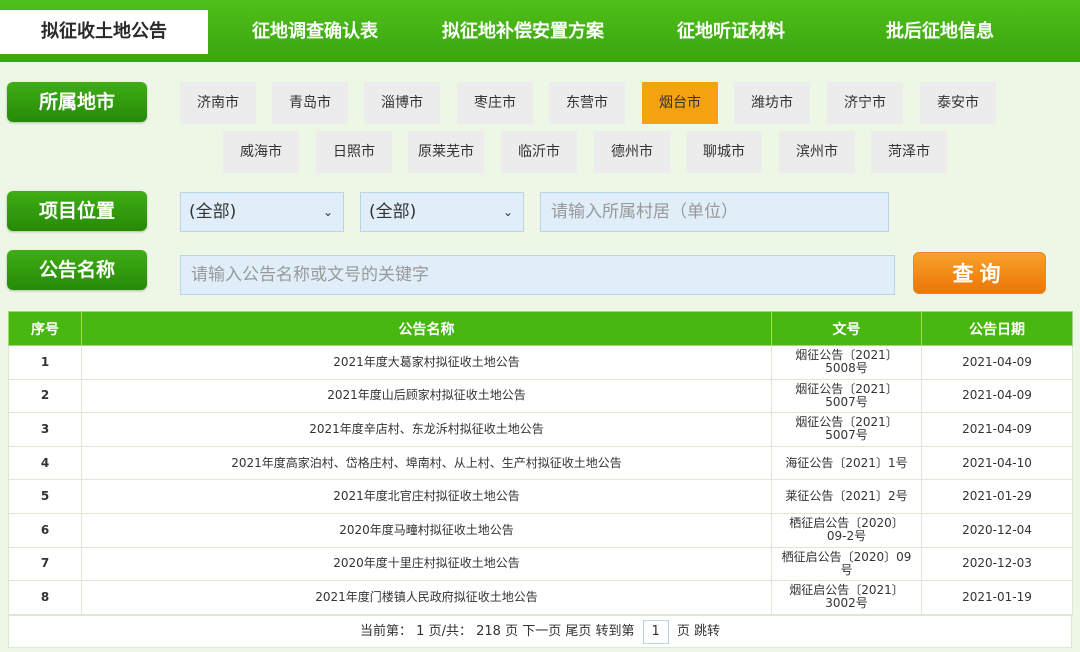 The height and width of the screenshot is (652, 1080). Describe the element at coordinates (817, 152) in the screenshot. I see `city-button: 滨州市` at that location.